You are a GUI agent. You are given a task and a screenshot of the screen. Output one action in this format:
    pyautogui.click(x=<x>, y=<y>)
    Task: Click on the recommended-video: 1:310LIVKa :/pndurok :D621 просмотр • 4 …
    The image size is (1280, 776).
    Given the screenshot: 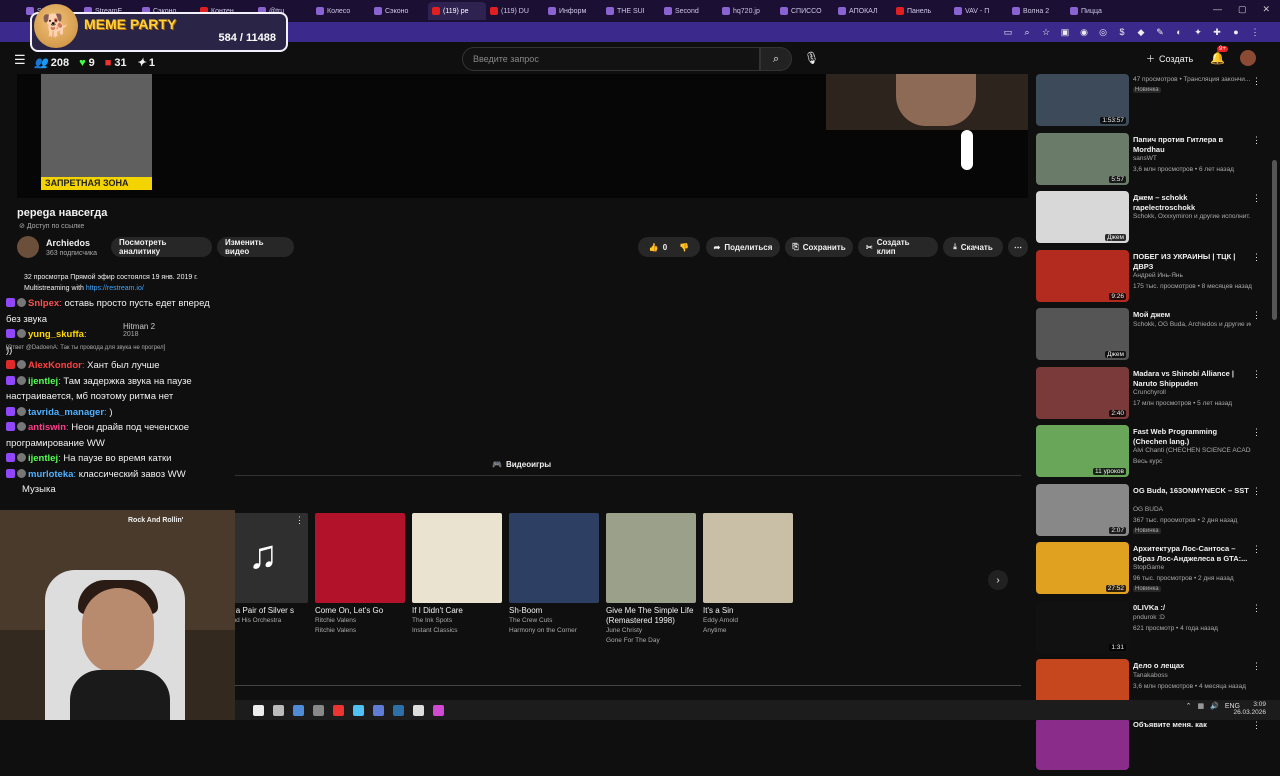 What is the action you would take?
    pyautogui.click(x=1152, y=630)
    